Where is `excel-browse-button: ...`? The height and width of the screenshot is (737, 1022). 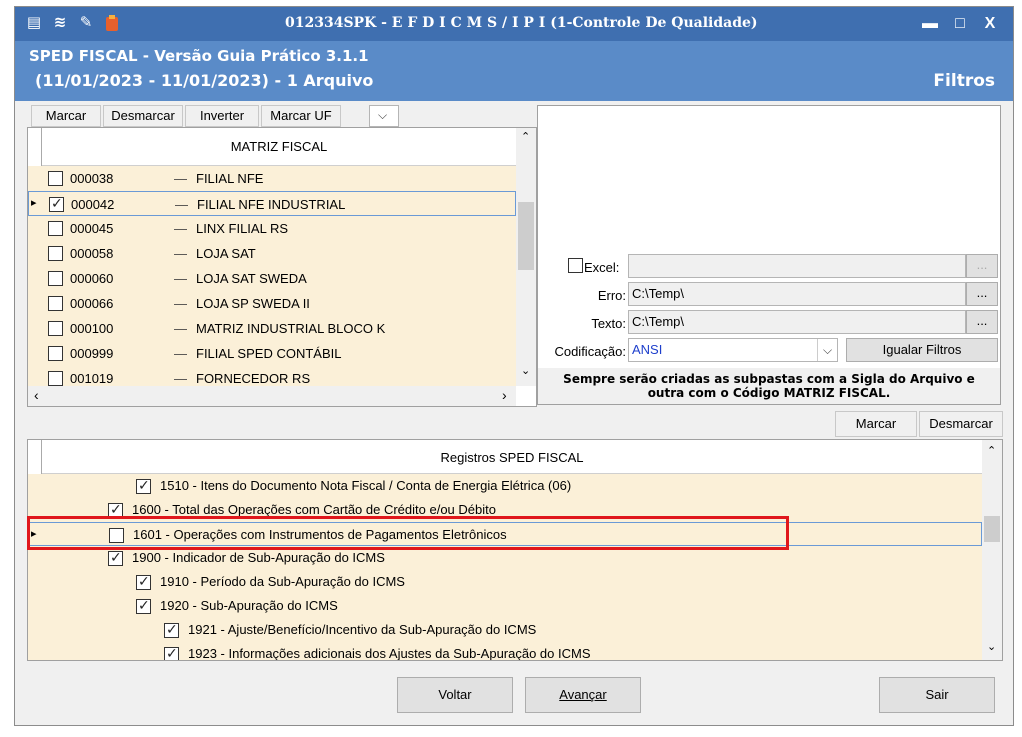 excel-browse-button: ... is located at coordinates (982, 266).